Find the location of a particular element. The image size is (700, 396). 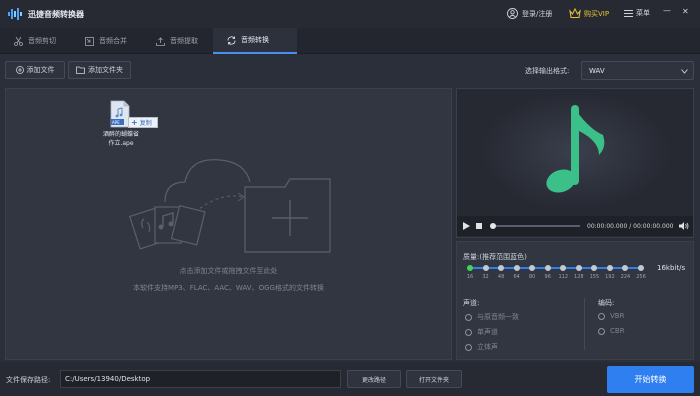

quality-tick-label: 128 is located at coordinates (579, 277).